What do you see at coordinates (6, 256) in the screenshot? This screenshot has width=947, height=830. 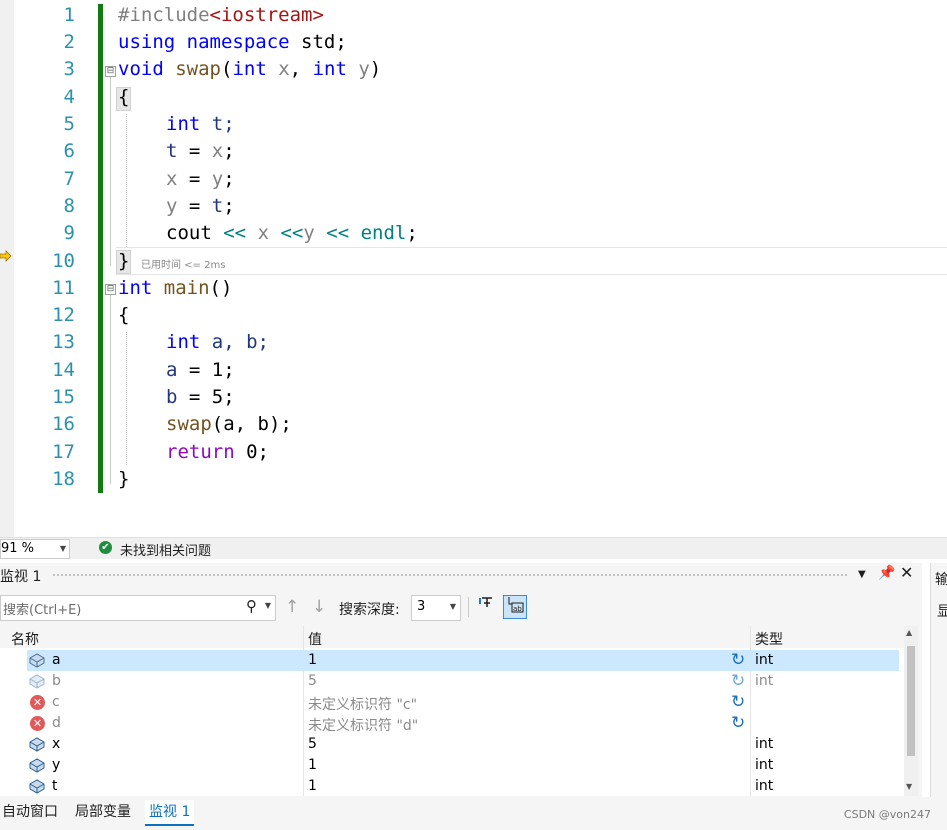 I see `execution-pointer-icon` at bounding box center [6, 256].